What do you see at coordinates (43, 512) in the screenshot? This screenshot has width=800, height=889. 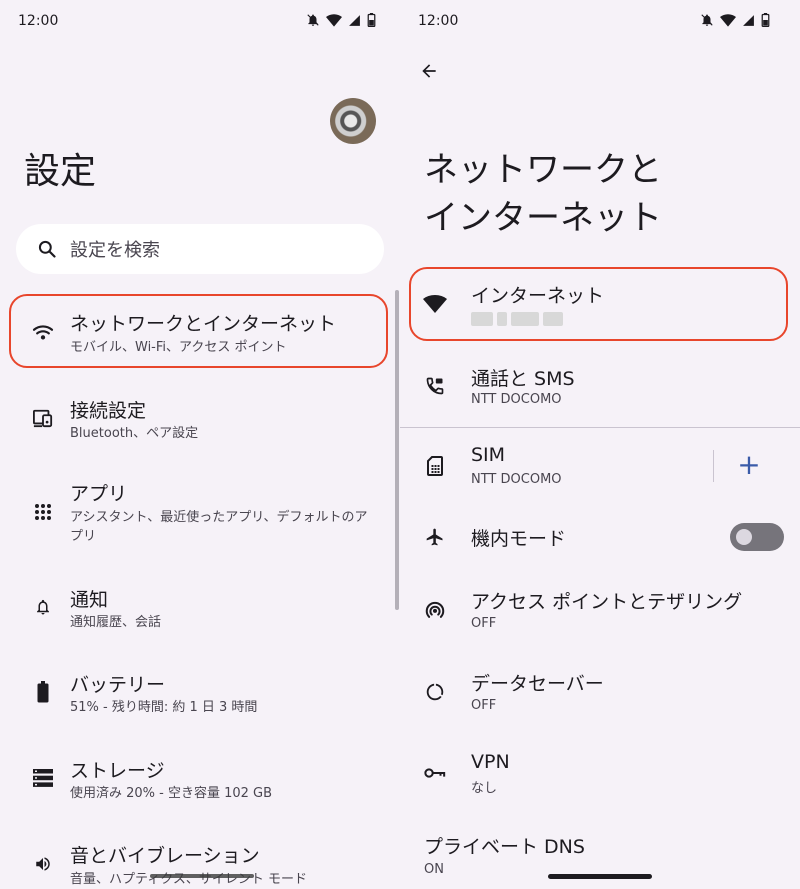 I see `apps-grid-icon` at bounding box center [43, 512].